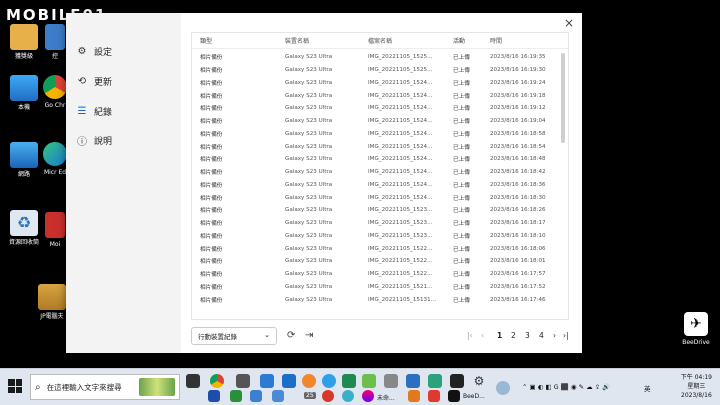  Describe the element at coordinates (94, 81) in the screenshot. I see `sidebar-item-update: ⟲ 更新` at that location.